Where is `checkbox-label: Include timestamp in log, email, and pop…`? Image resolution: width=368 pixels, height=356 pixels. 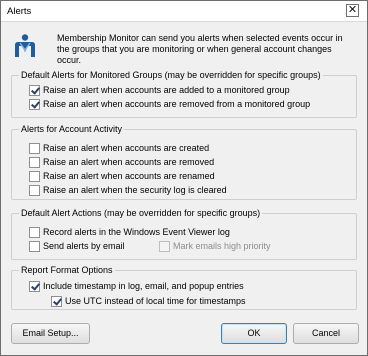
checkbox-label: Include timestamp in log, email, and pop… is located at coordinates (143, 286).